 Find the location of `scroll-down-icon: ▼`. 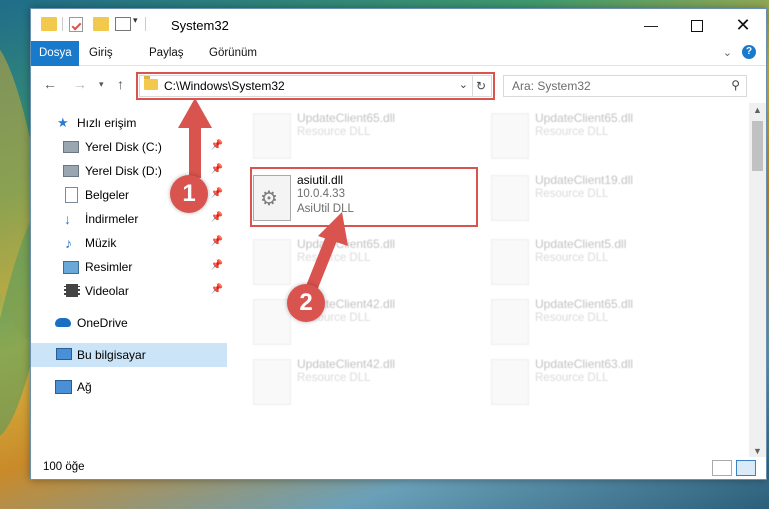

scroll-down-icon: ▼ is located at coordinates (757, 451).